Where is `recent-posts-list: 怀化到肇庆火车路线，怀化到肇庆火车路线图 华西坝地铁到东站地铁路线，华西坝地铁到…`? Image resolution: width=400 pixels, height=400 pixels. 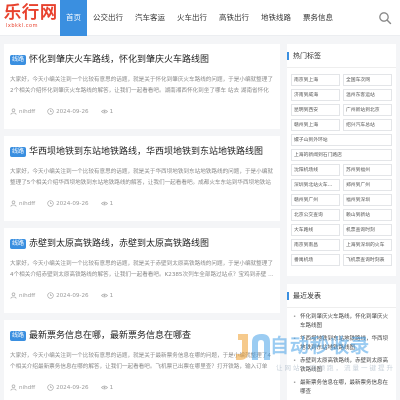
recent-posts-list: 怀化到肇庆火车路线，怀化到肇庆火车路线图 华西坝地铁到东站地铁路线，华西坝地铁到… is located at coordinates (341, 354).